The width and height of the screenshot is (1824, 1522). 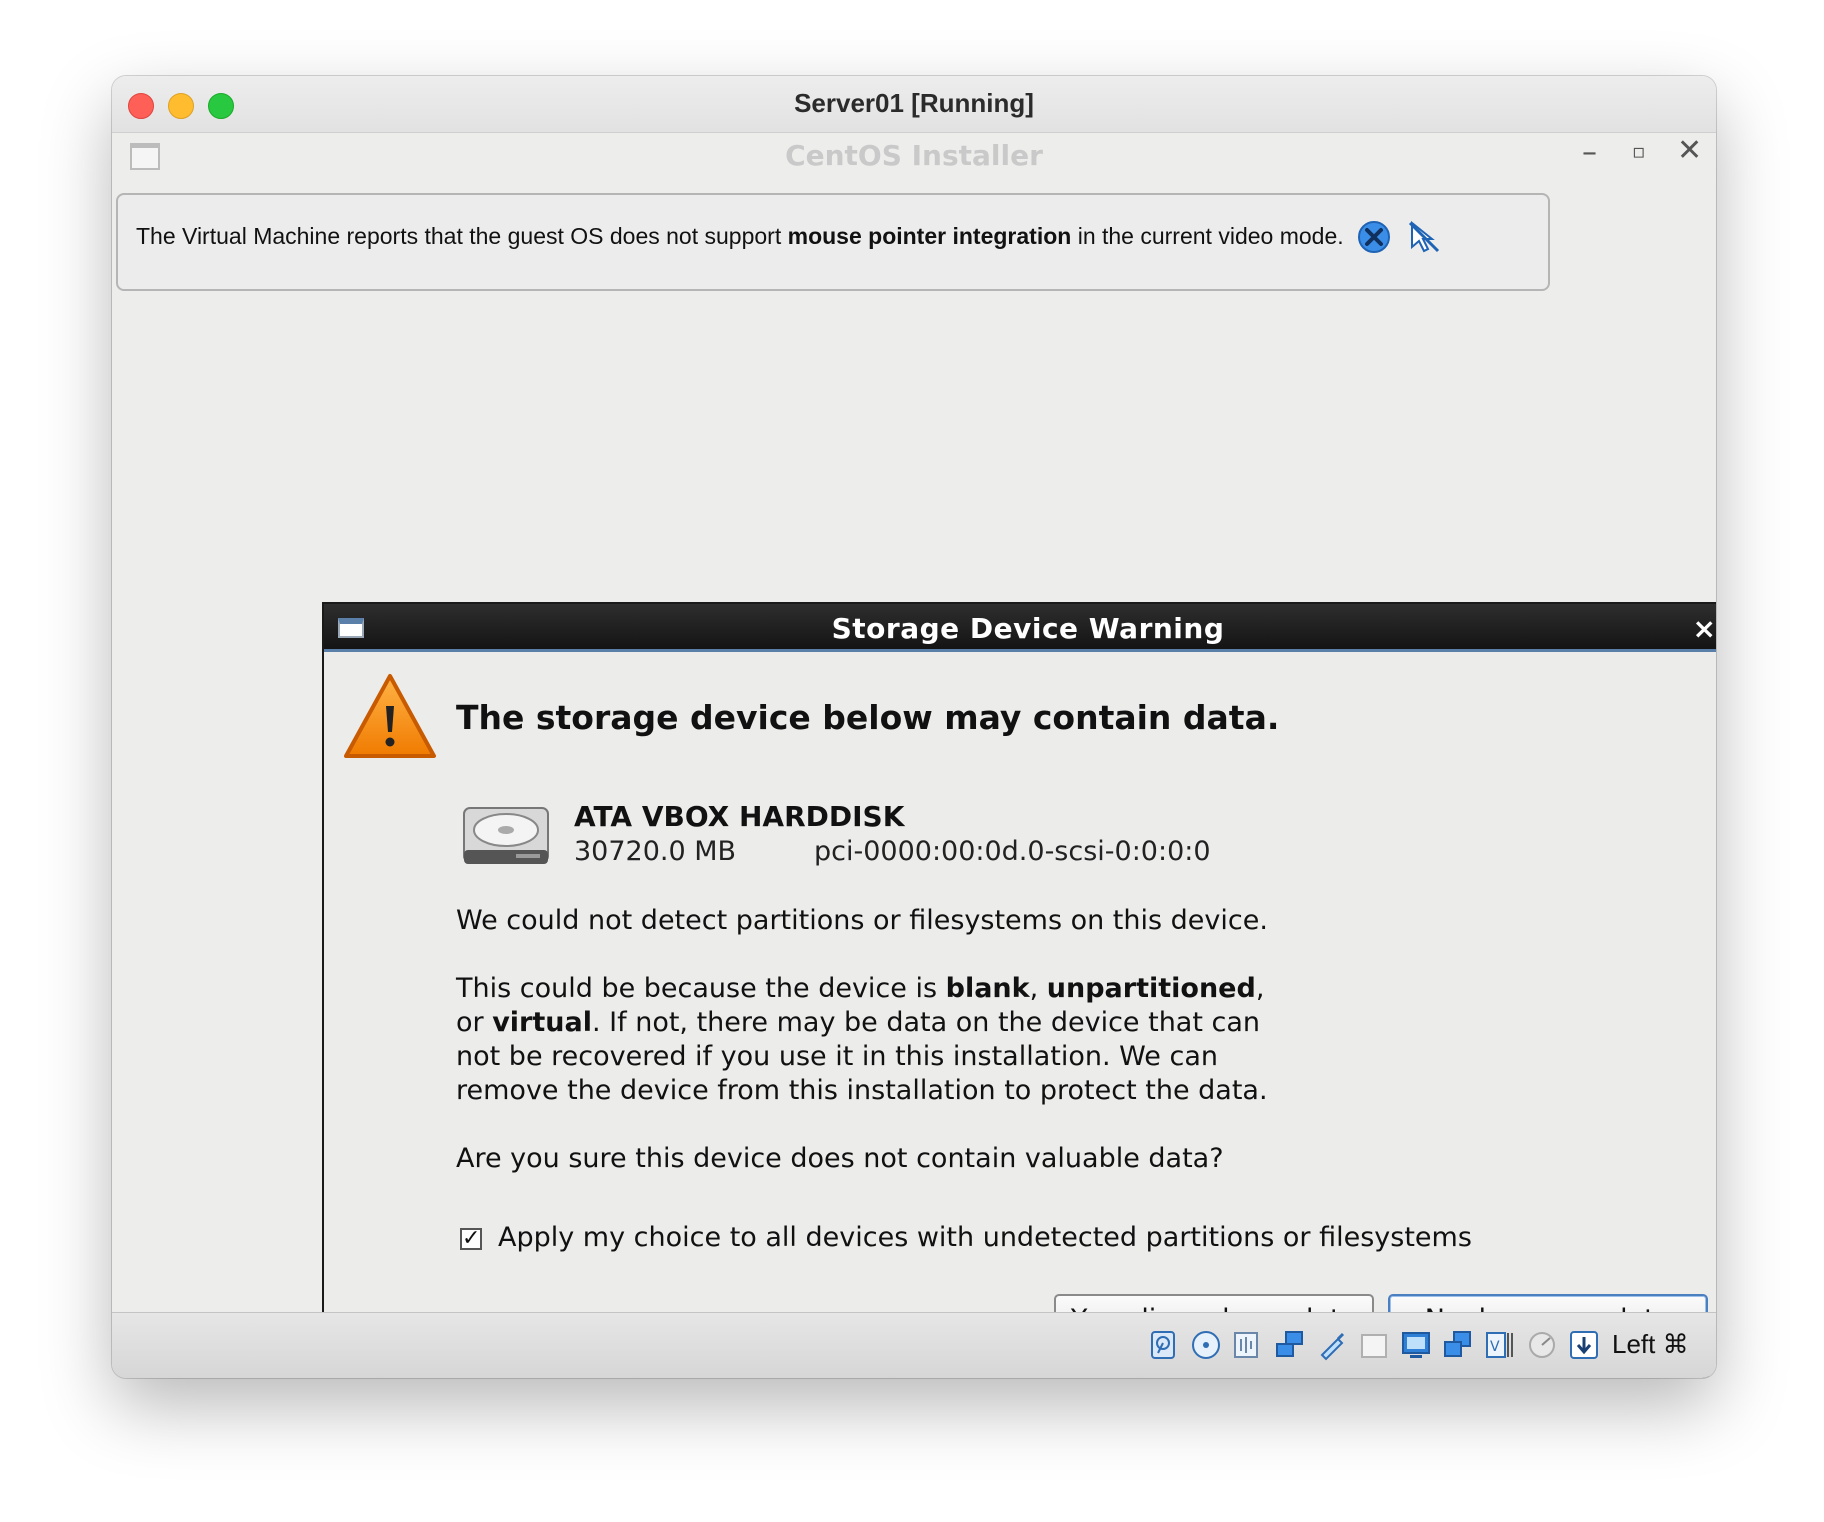 What do you see at coordinates (1704, 628) in the screenshot?
I see `dialog-close-button: ×` at bounding box center [1704, 628].